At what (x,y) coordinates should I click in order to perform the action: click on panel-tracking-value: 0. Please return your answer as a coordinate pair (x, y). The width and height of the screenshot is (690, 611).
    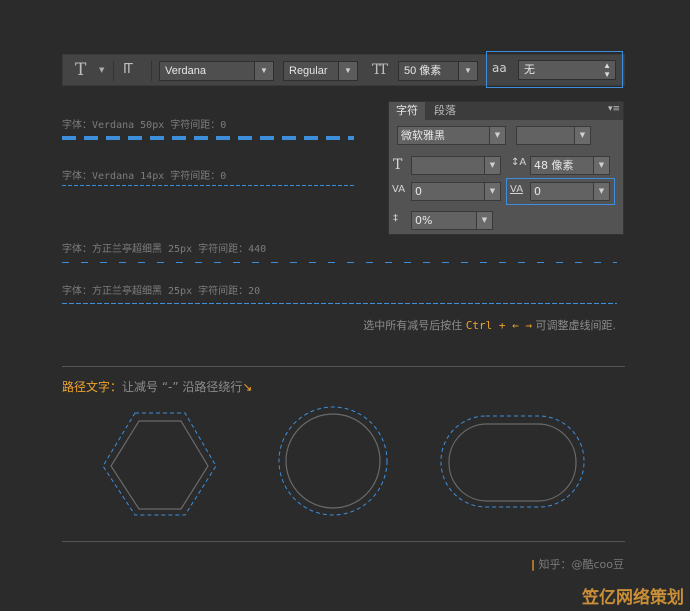
    Looking at the image, I should click on (537, 191).